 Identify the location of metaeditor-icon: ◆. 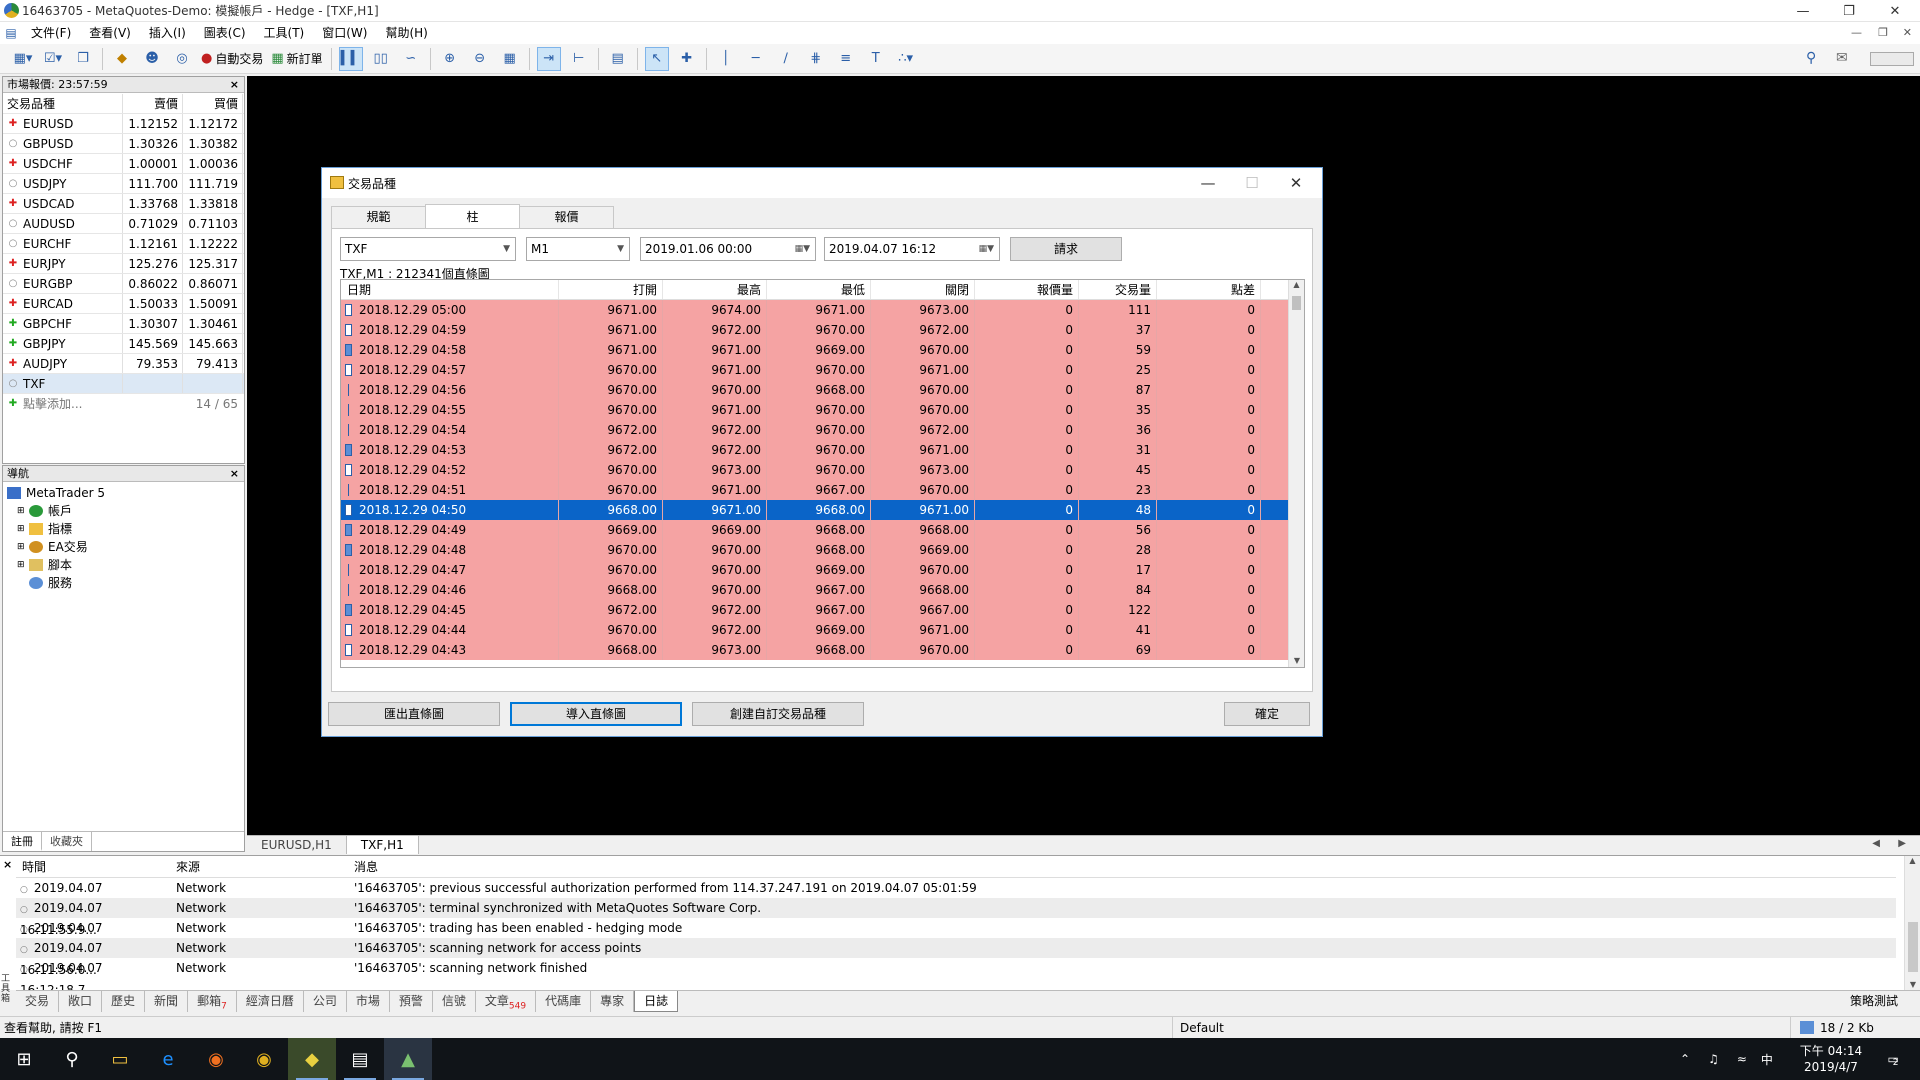
(122, 59).